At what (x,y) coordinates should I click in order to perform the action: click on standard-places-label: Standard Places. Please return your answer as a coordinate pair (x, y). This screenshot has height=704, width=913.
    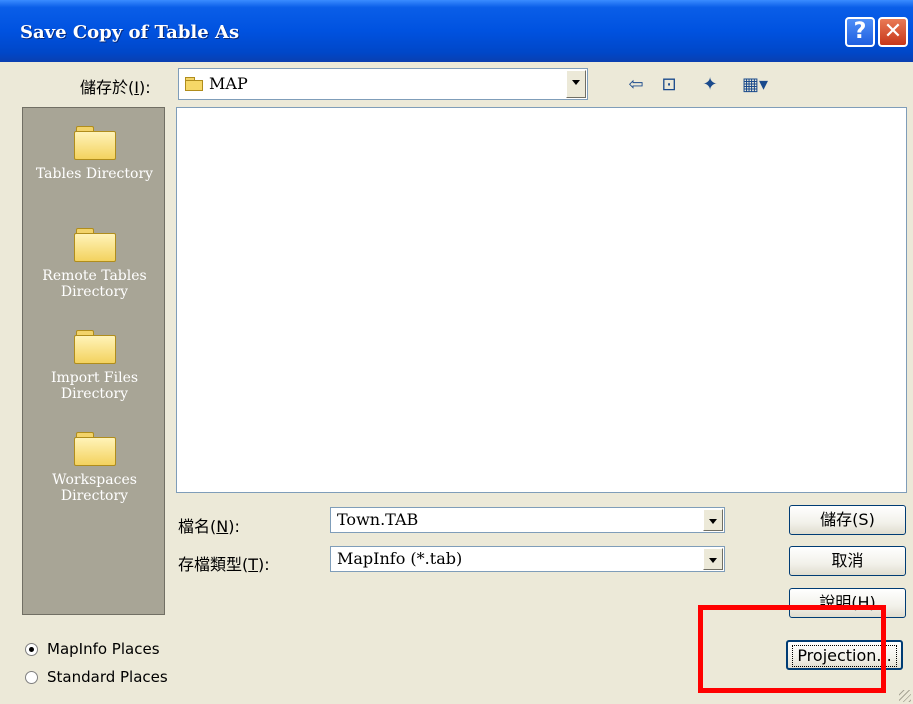
    Looking at the image, I should click on (107, 677).